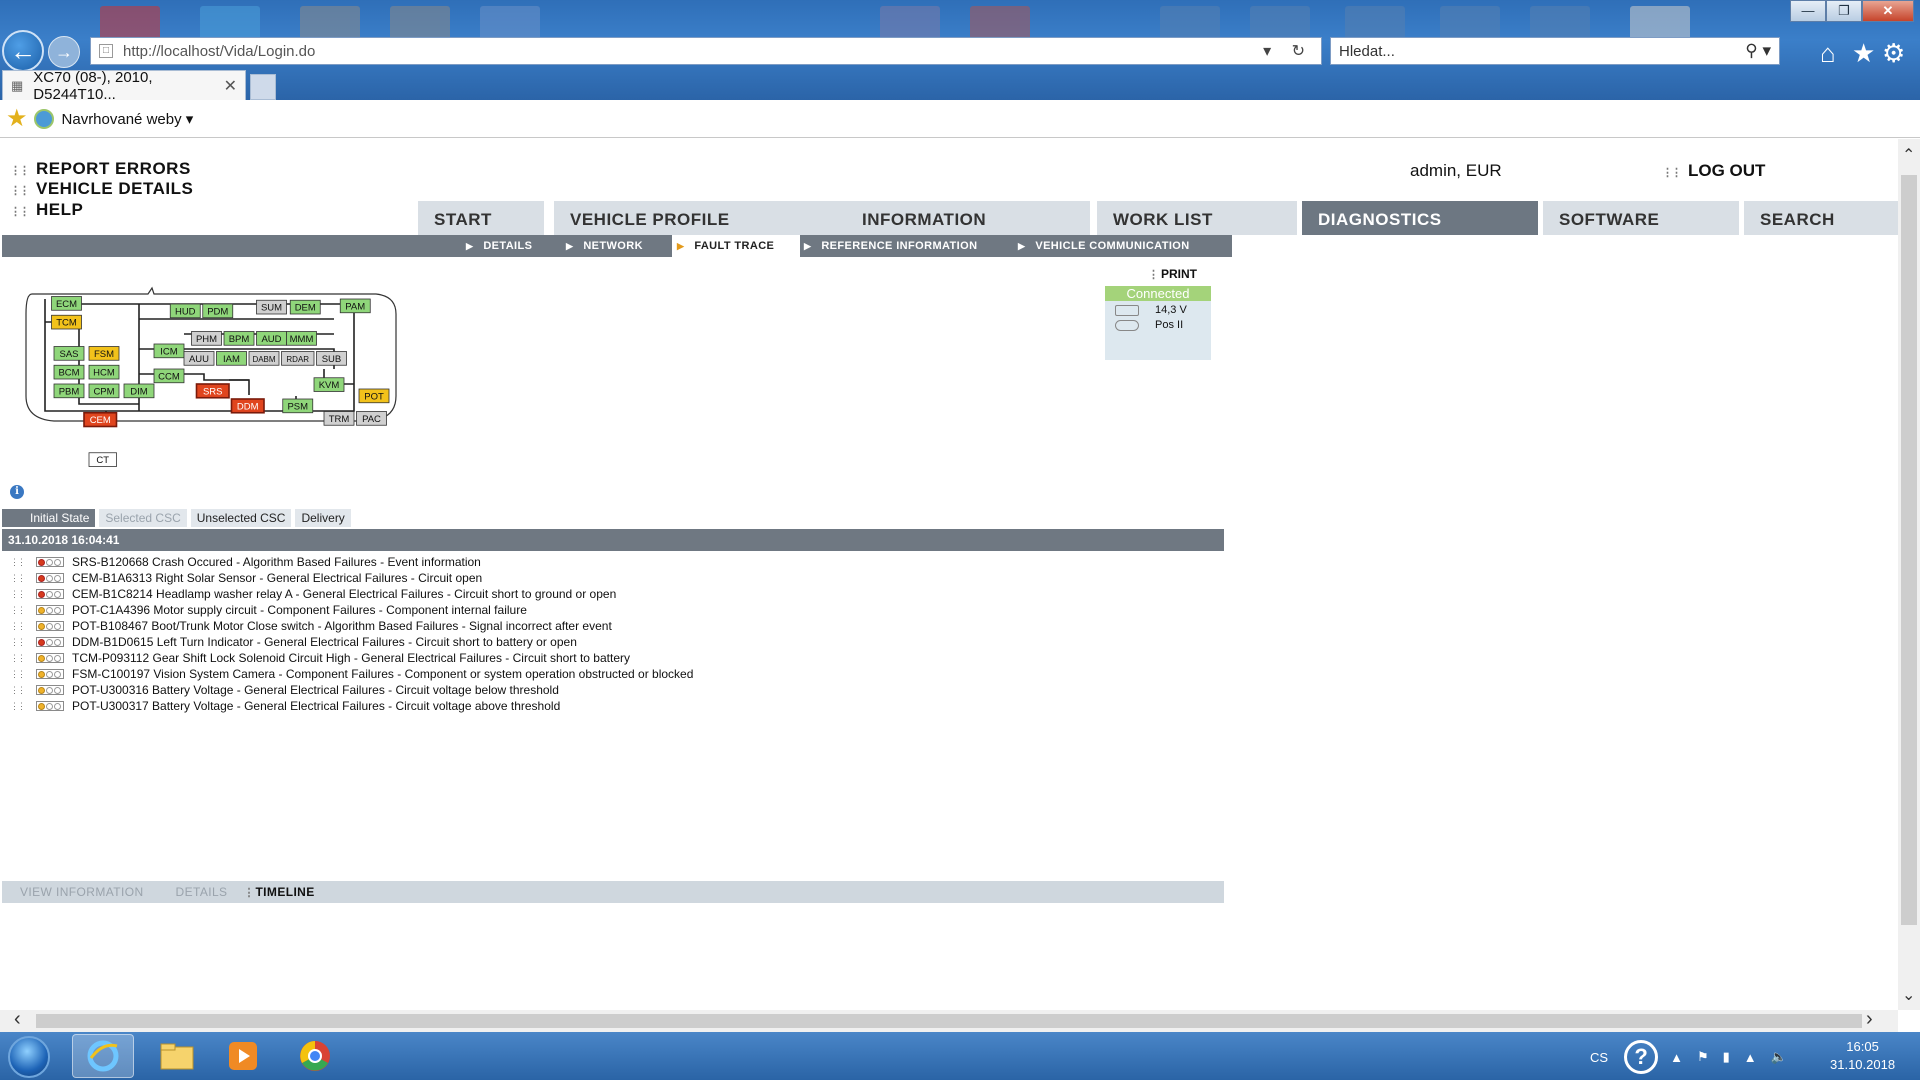 The width and height of the screenshot is (1920, 1080). What do you see at coordinates (315, 1056) in the screenshot?
I see `chrome-taskbar-button` at bounding box center [315, 1056].